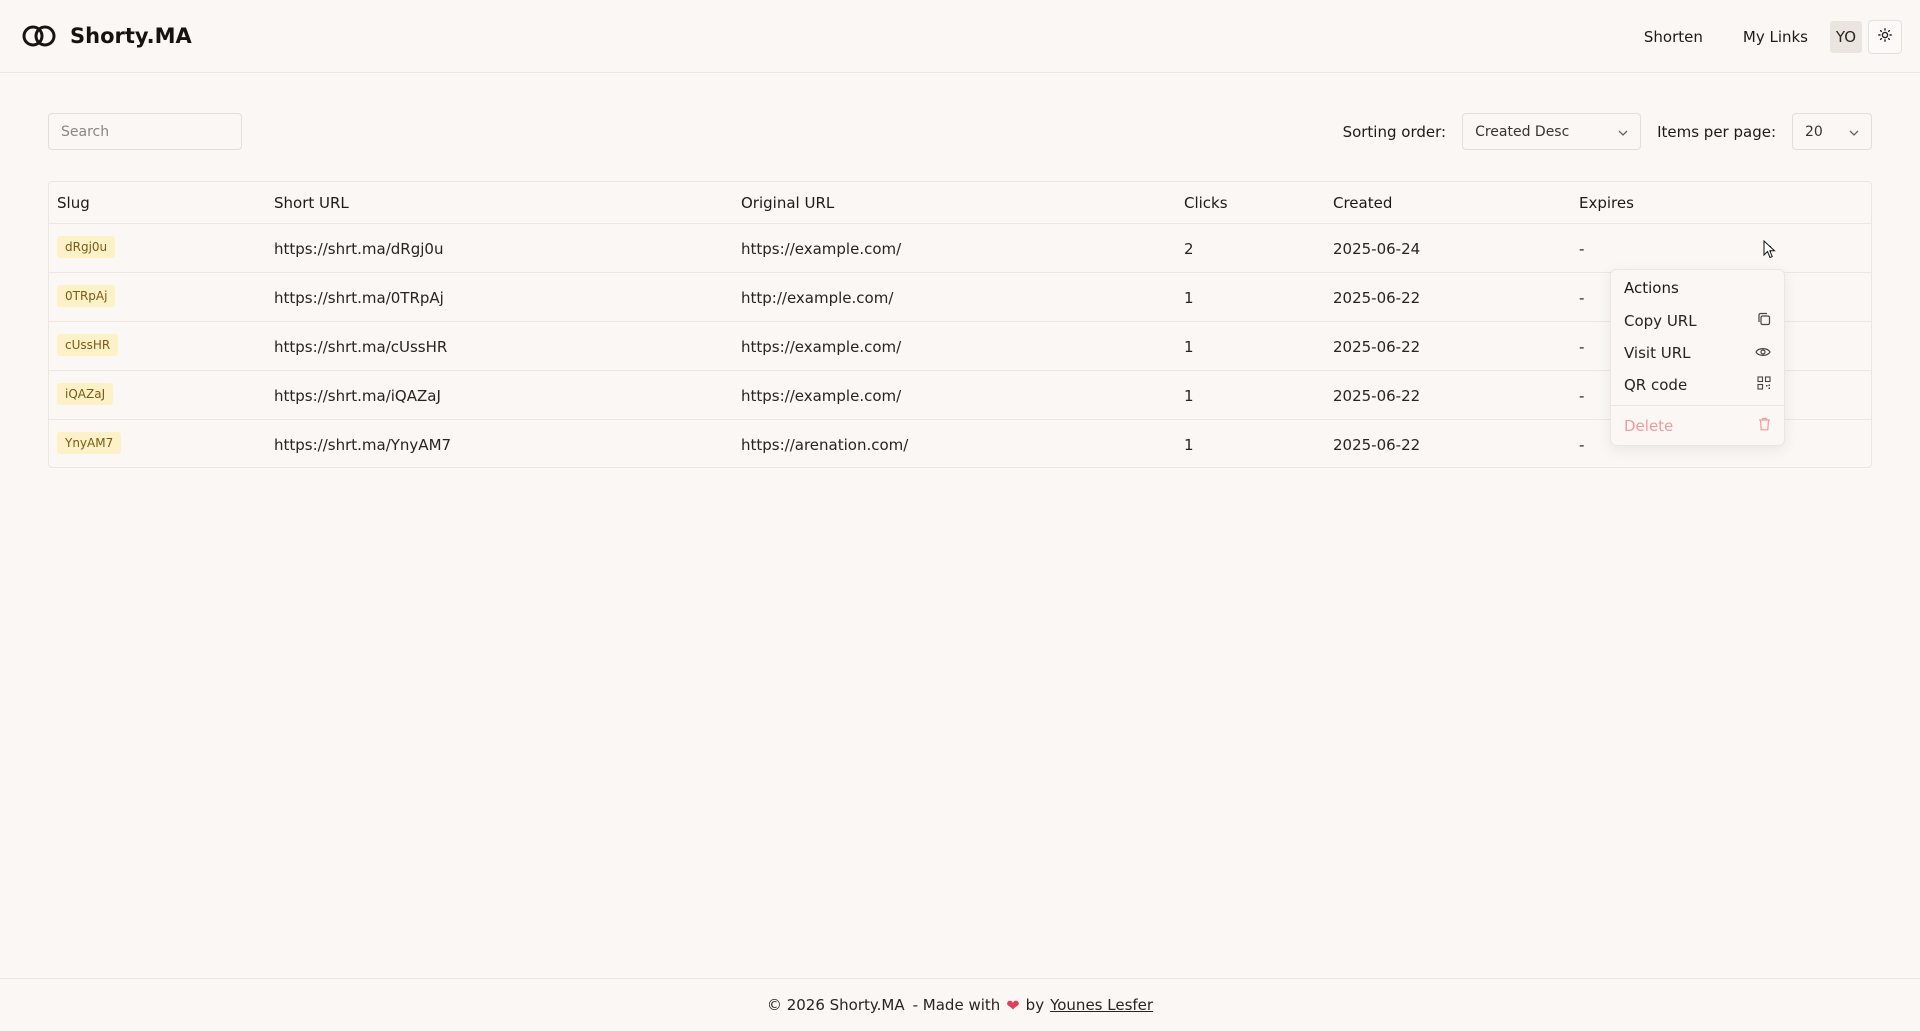  Describe the element at coordinates (788, 203) in the screenshot. I see `col-original-url: Original URL` at that location.